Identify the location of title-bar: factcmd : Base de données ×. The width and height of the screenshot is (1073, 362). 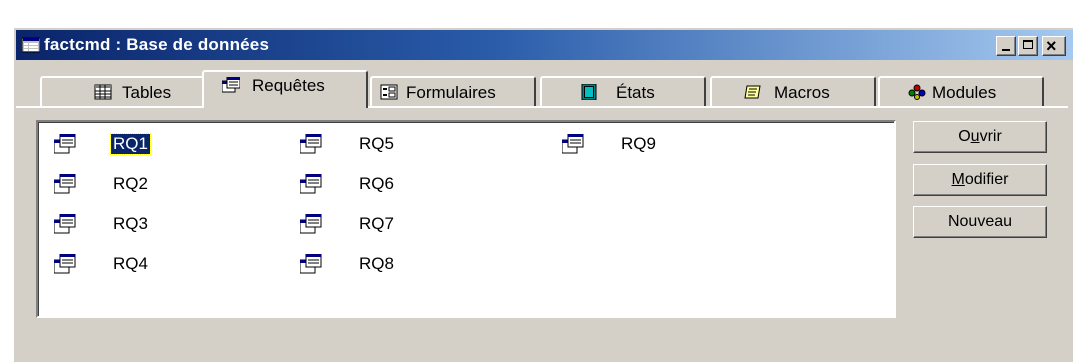
(544, 45).